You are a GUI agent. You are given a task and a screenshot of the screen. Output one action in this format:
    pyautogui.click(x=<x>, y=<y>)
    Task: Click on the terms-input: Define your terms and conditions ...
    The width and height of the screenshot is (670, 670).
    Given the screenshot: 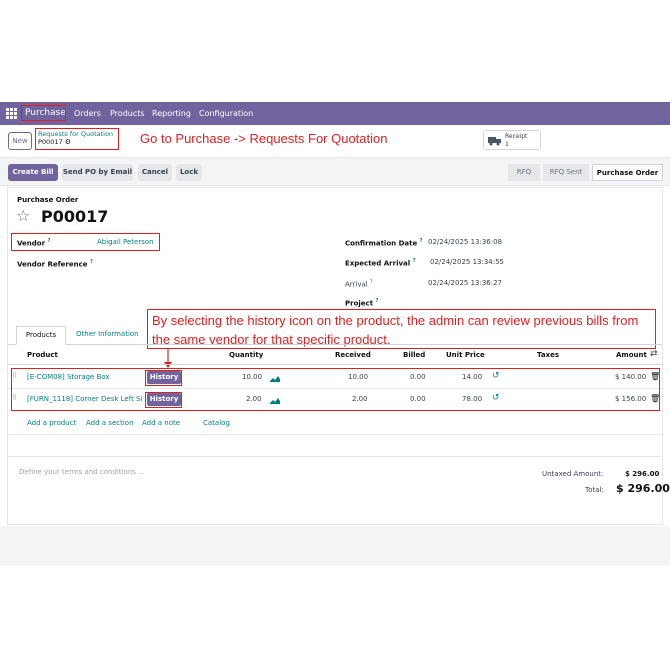 What is the action you would take?
    pyautogui.click(x=82, y=472)
    